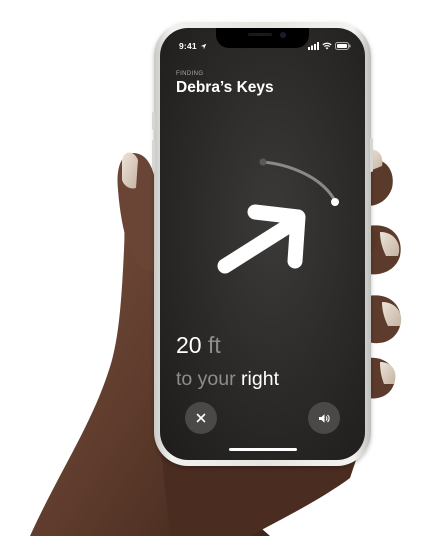  What do you see at coordinates (335, 202) in the screenshot?
I see `target-dot` at bounding box center [335, 202].